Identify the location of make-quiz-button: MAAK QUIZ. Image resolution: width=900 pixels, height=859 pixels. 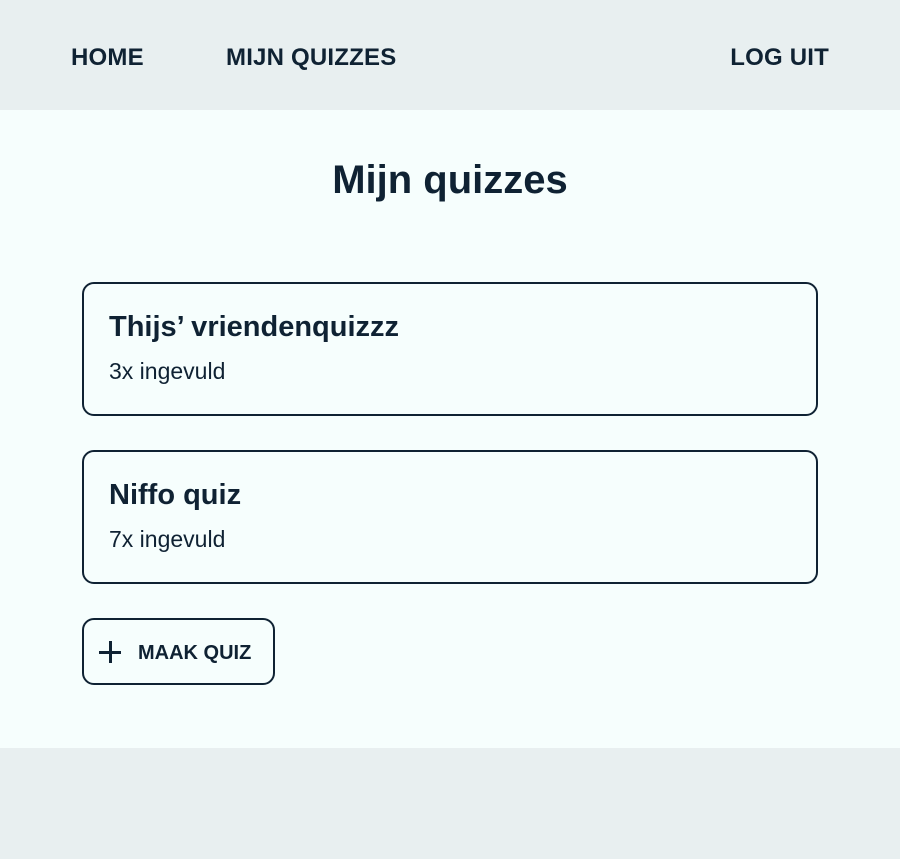
(178, 651).